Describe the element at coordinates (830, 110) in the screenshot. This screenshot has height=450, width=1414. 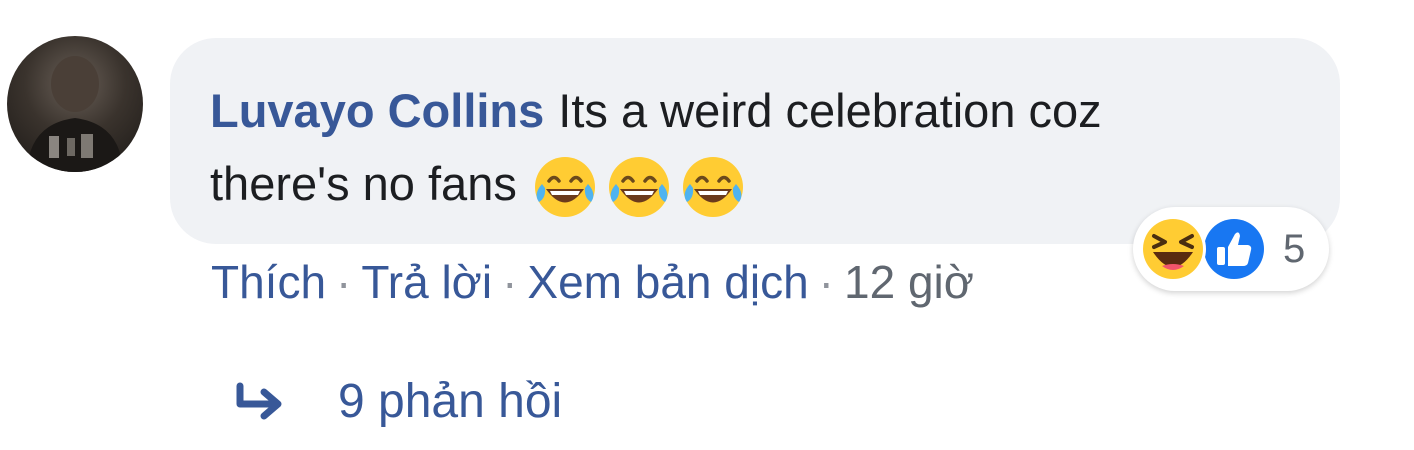
I see `comment-text-line1: Its a weird celebration coz` at that location.